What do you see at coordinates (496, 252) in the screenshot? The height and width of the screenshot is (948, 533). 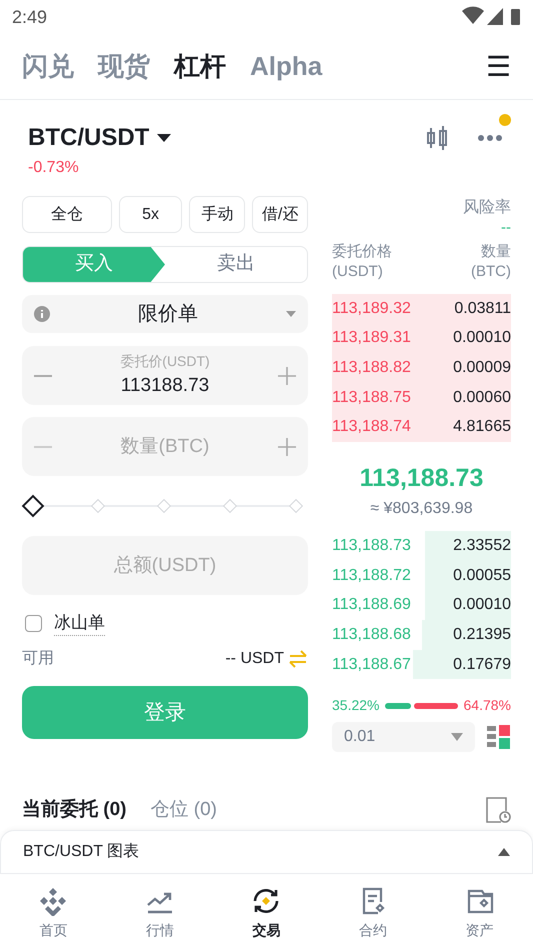 I see `amount-column-header: 数量` at bounding box center [496, 252].